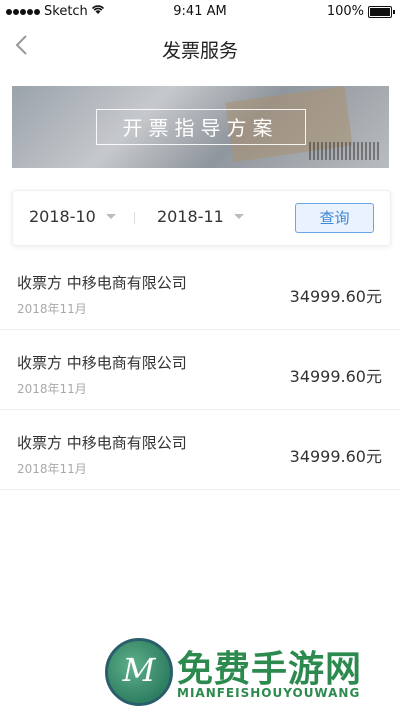 The width and height of the screenshot is (400, 711). What do you see at coordinates (381, 11) in the screenshot?
I see `battery-icon` at bounding box center [381, 11].